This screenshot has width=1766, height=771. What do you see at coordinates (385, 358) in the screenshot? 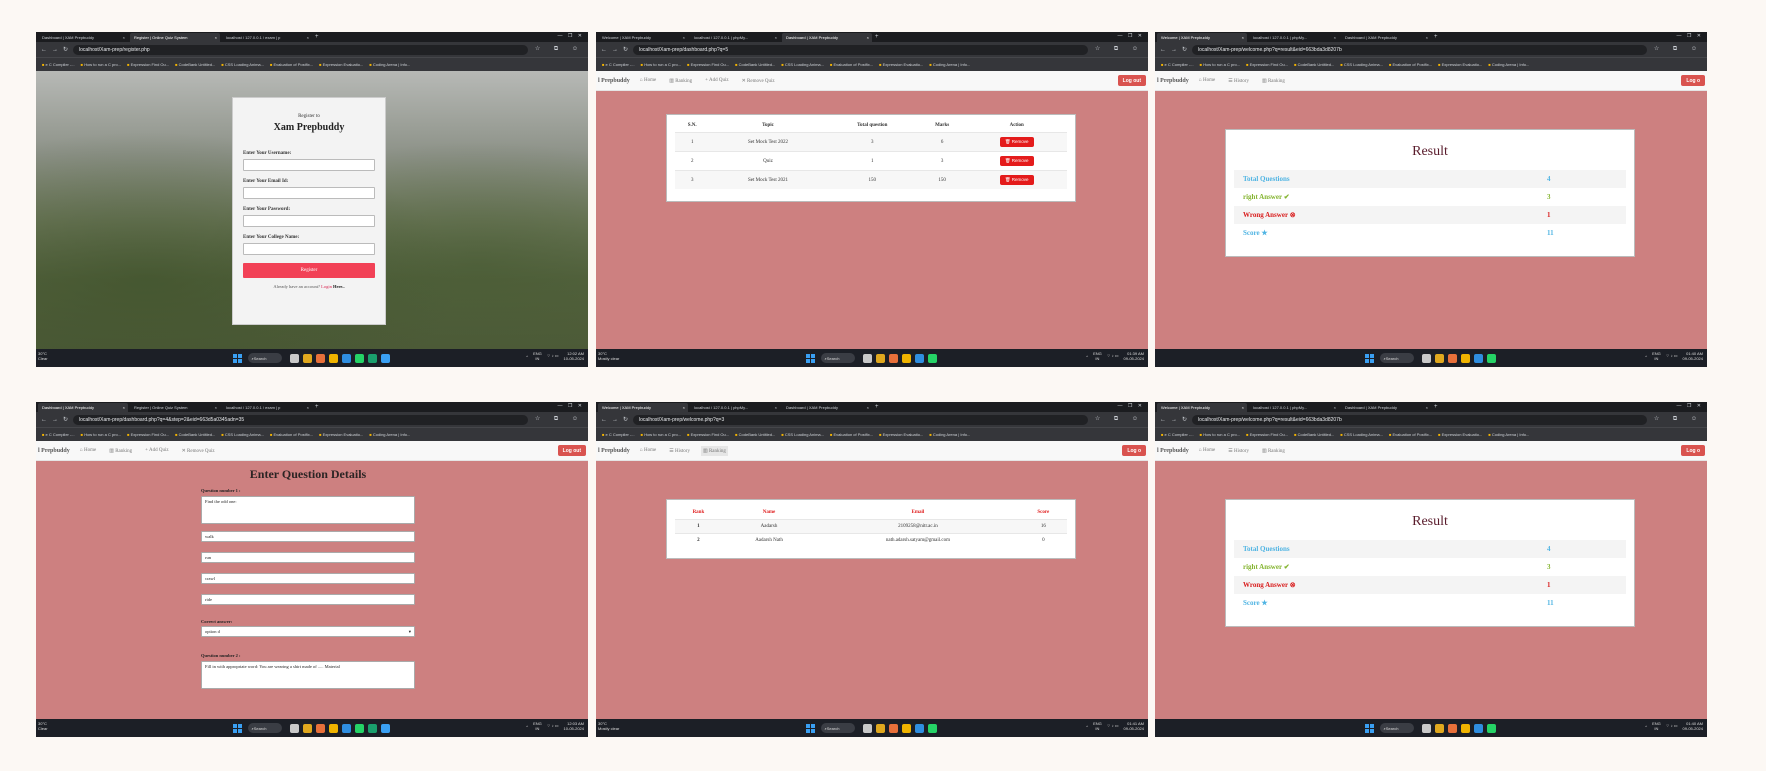
I see `store-icon` at bounding box center [385, 358].